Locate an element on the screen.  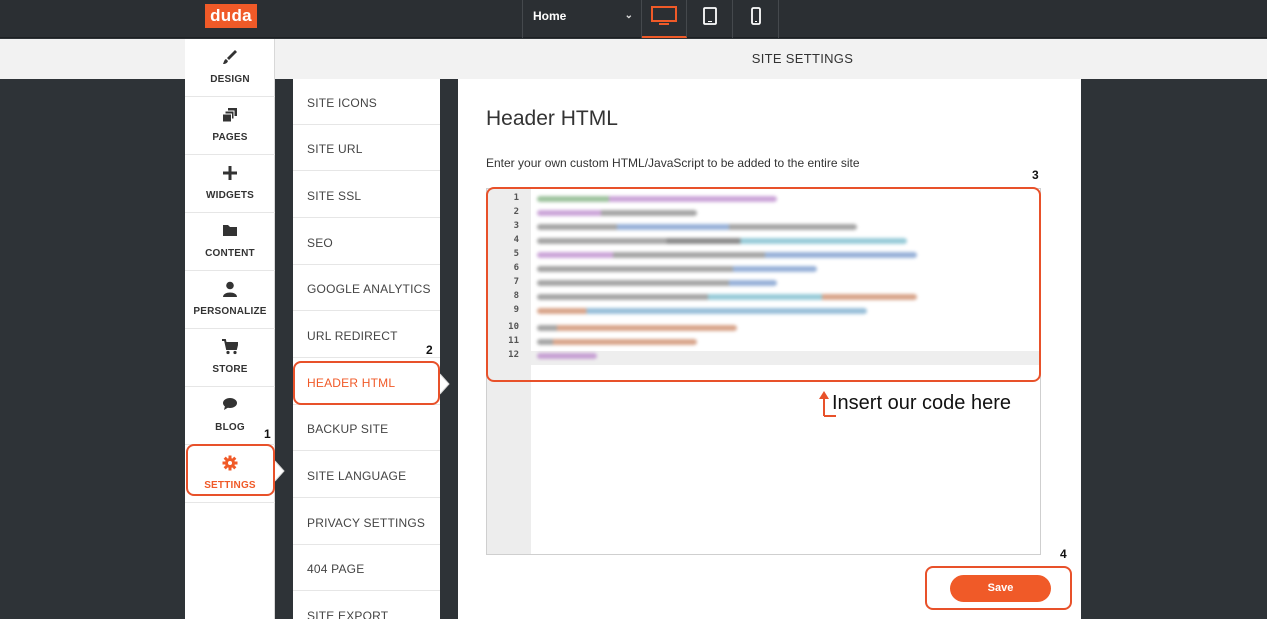
settings-item-backup-site: BACKUP SITE is located at coordinates (366, 428).